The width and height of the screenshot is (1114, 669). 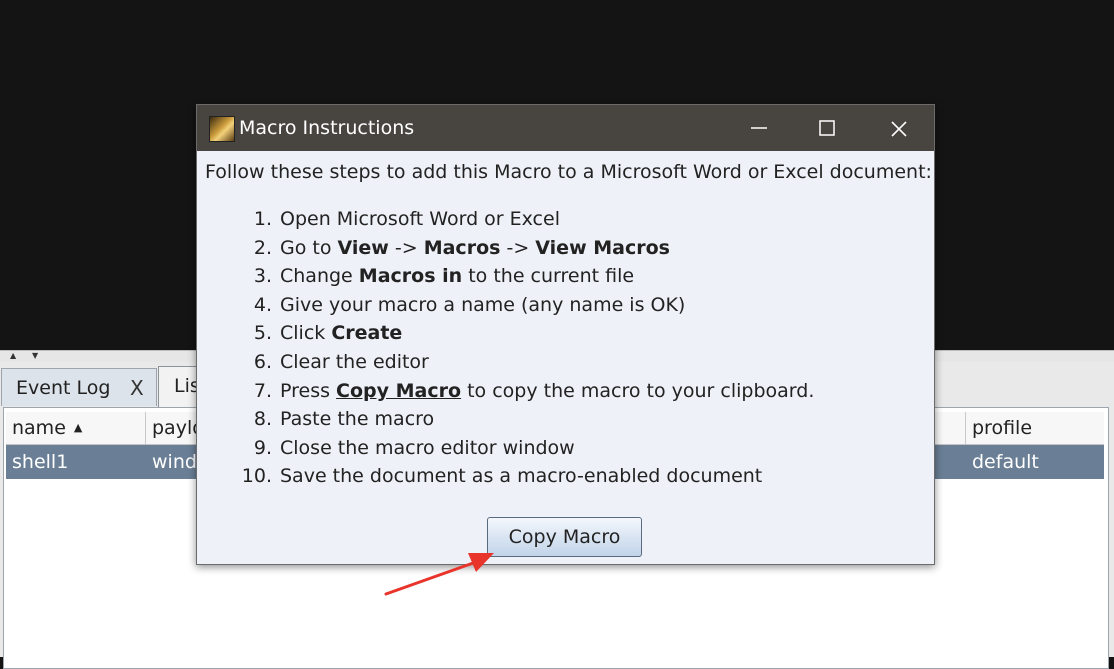 What do you see at coordinates (137, 388) in the screenshot?
I see `close-tab-icon: X` at bounding box center [137, 388].